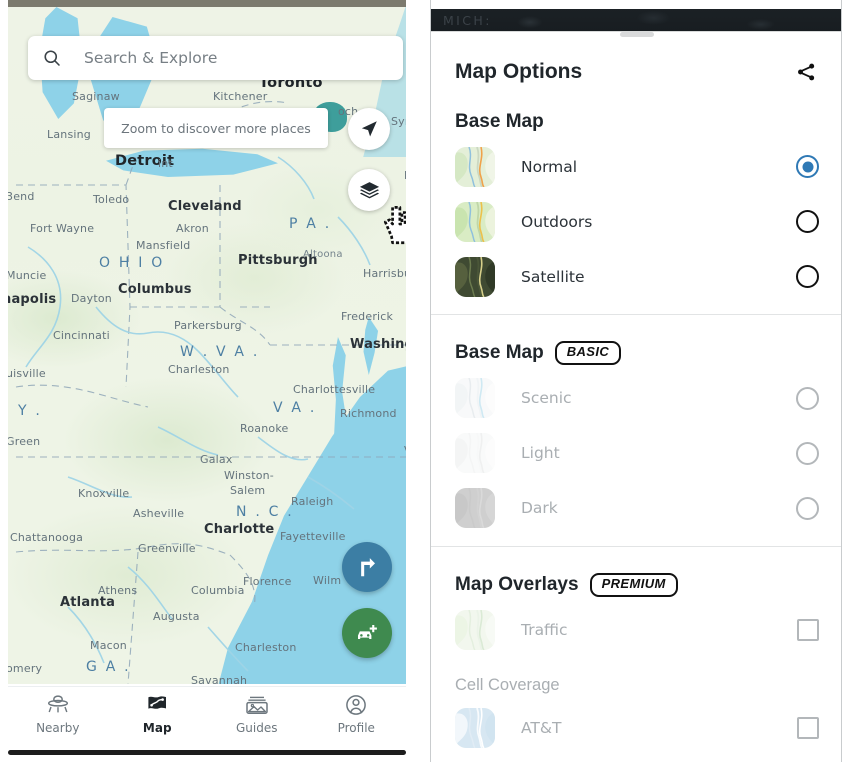 The image size is (846, 762). Describe the element at coordinates (636, 122) in the screenshot. I see `section-header: Base Map` at that location.